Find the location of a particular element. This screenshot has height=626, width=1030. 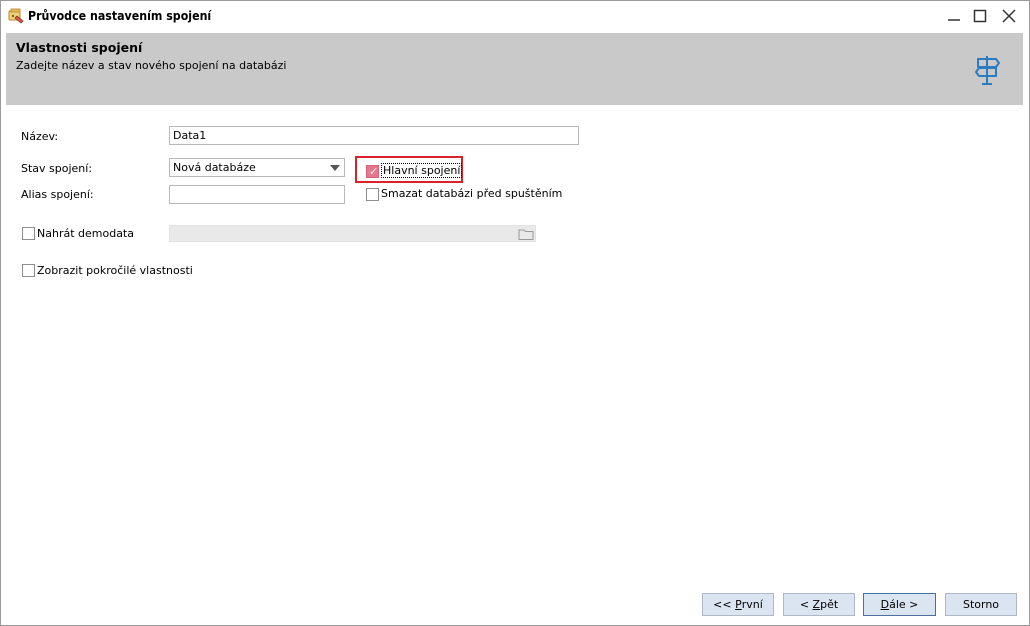

next-button-rest: ále > is located at coordinates (904, 604).